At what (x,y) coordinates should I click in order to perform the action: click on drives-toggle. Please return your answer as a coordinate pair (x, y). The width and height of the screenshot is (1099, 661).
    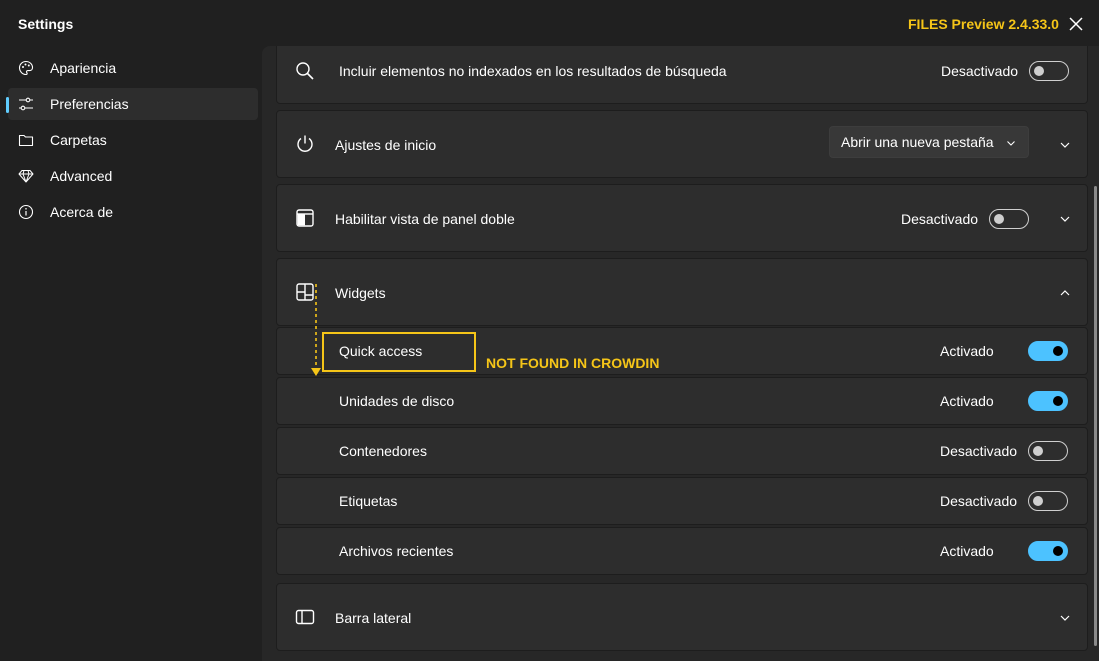
    Looking at the image, I should click on (1048, 401).